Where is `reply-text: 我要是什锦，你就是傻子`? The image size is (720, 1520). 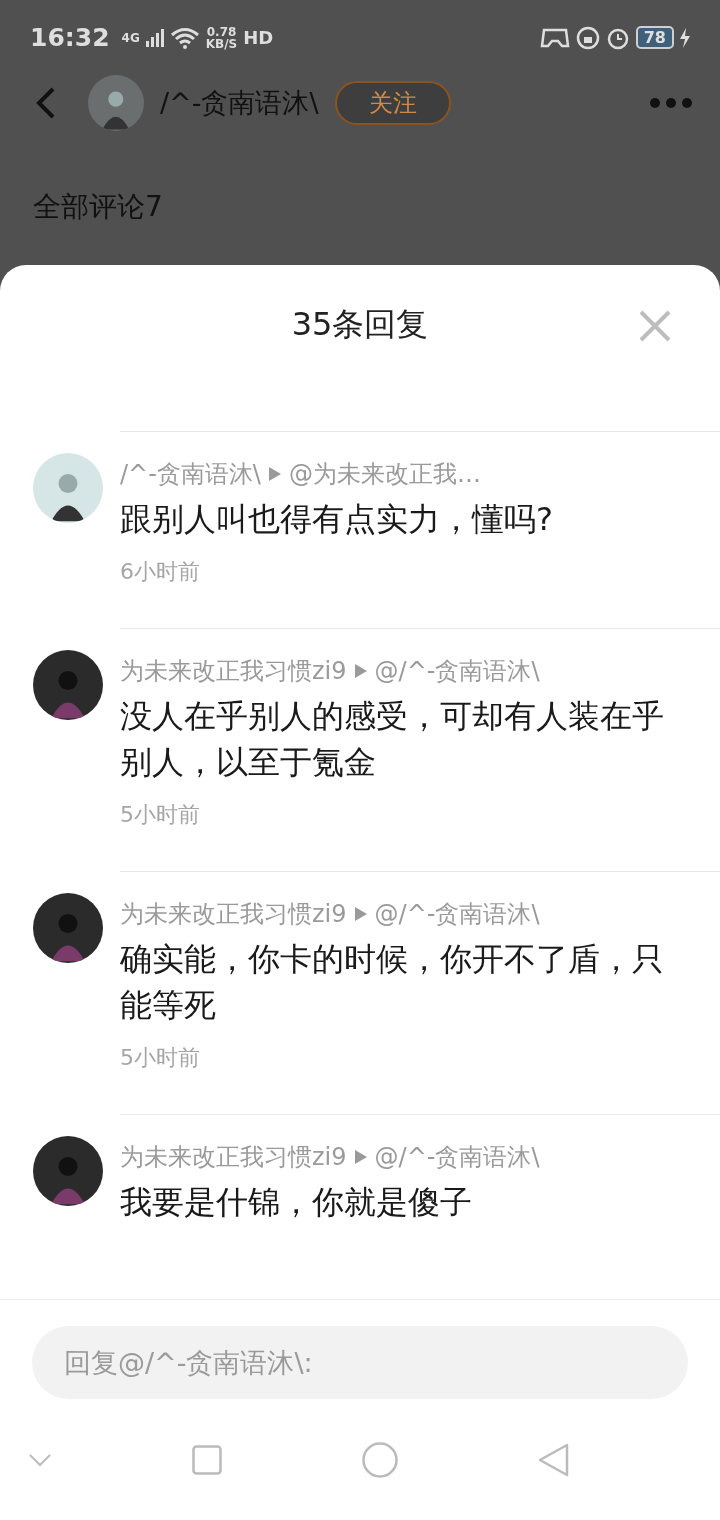
reply-text: 我要是什锦，你就是傻子 is located at coordinates (296, 1202).